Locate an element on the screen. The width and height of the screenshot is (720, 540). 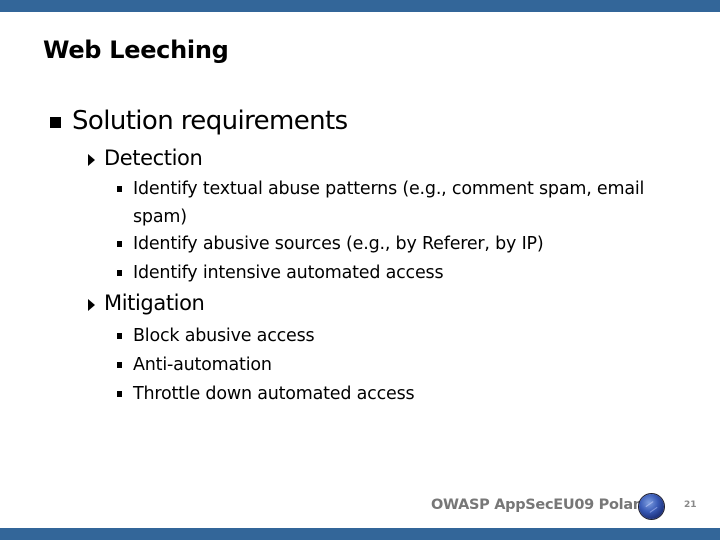
list-item: Block abusive access is located at coordinates (407, 336).